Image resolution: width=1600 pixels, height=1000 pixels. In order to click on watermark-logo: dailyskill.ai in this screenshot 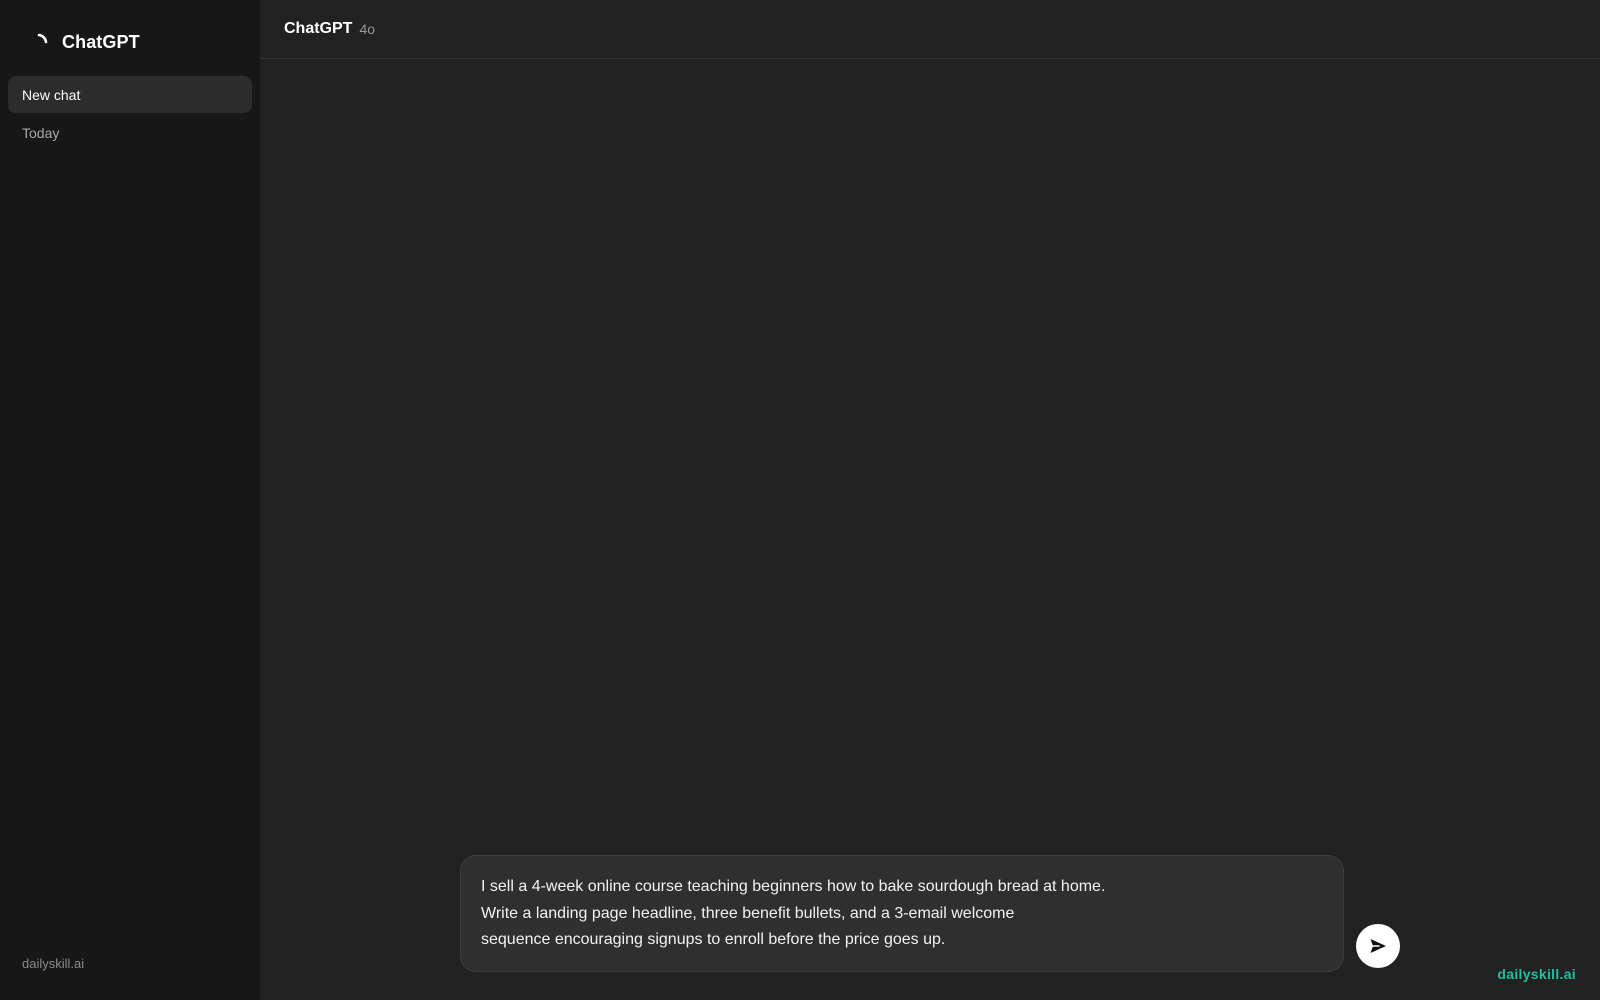, I will do `click(1536, 974)`.